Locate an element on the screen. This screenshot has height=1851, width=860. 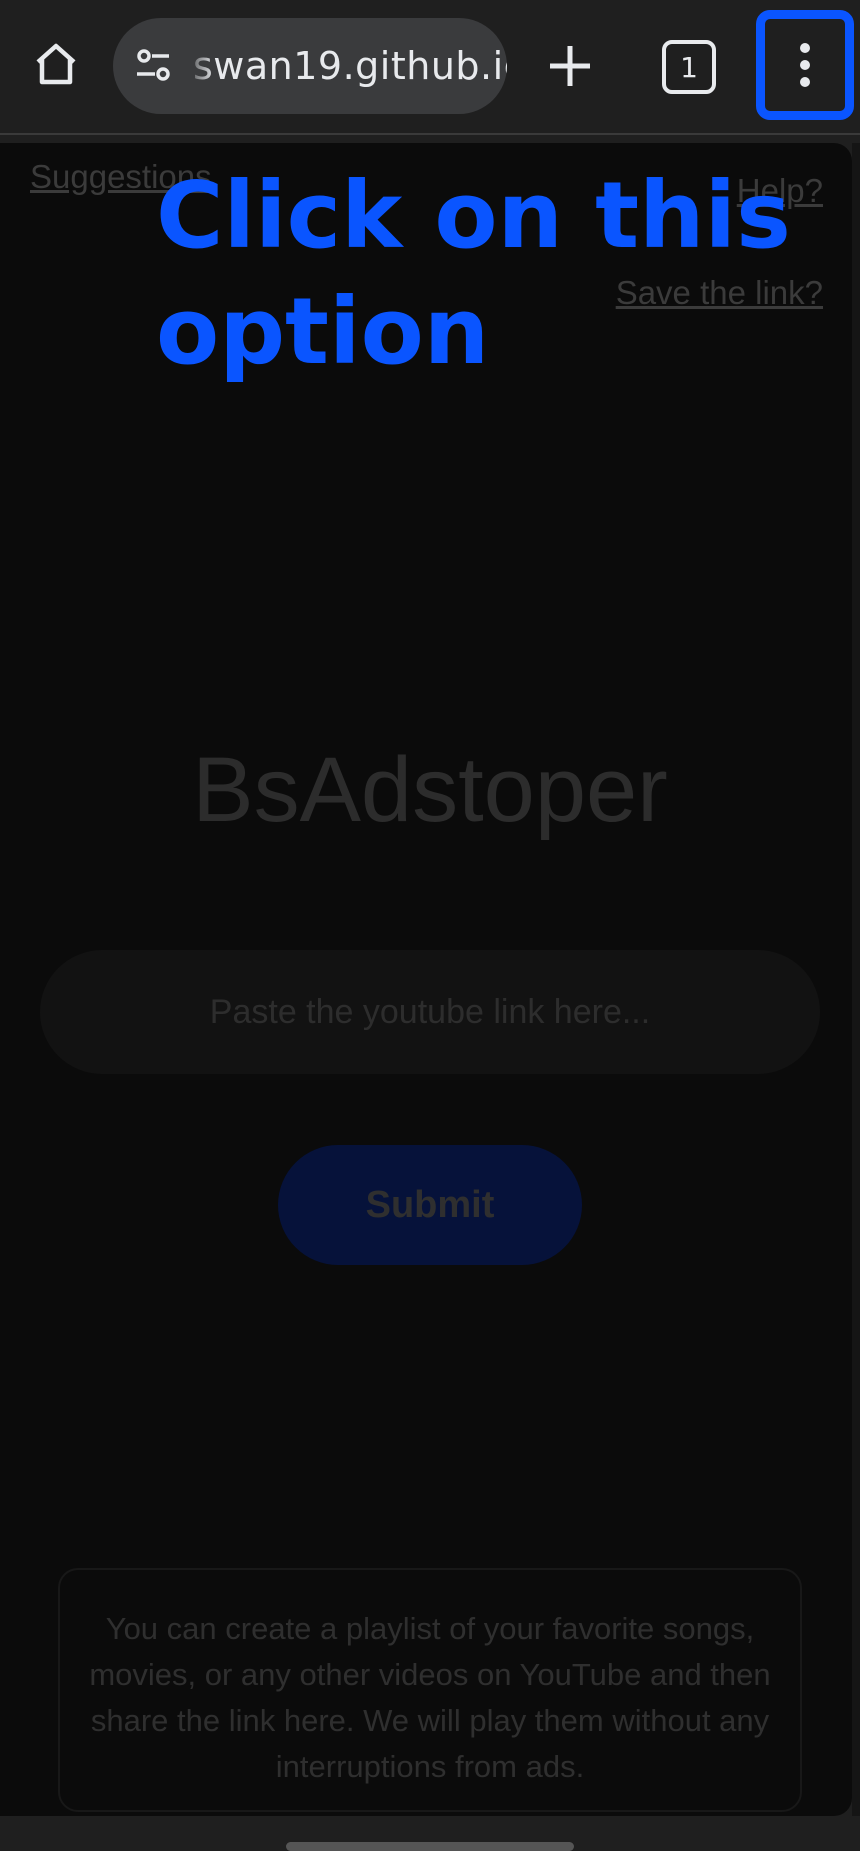
brand-title: BsAdstoper is located at coordinates (430, 790).